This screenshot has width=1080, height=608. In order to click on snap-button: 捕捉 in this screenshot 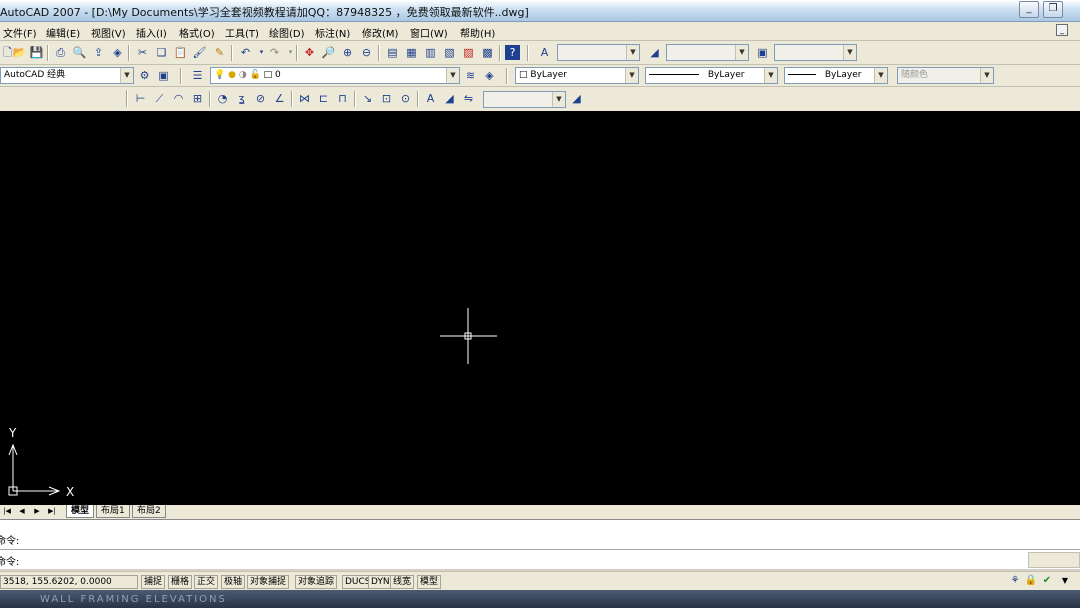, I will do `click(153, 582)`.